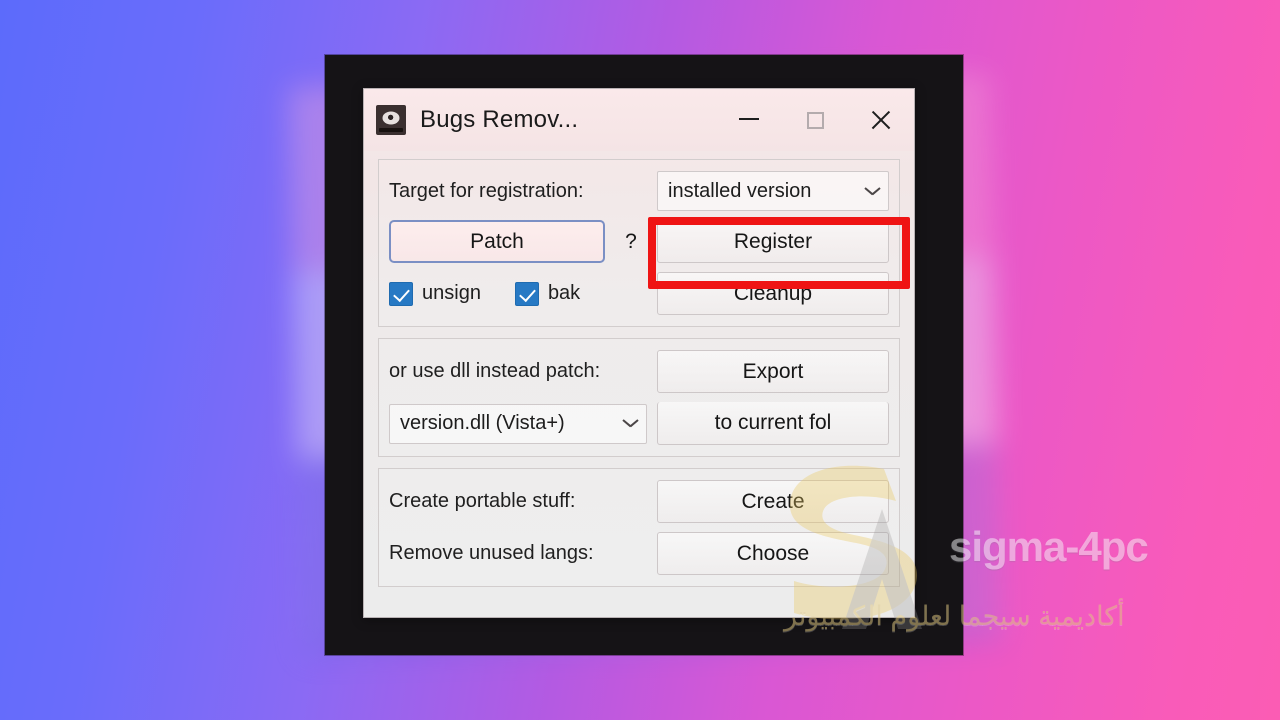 The height and width of the screenshot is (720, 1280). I want to click on dll-select-row: version.dll (Vista+) to current fol, so click(639, 423).